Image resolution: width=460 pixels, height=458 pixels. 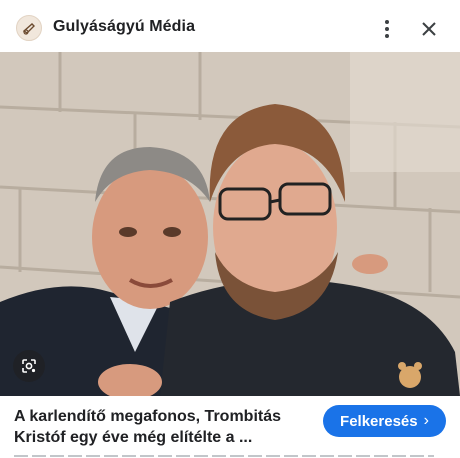 What do you see at coordinates (224, 455) in the screenshot?
I see `truncated-description` at bounding box center [224, 455].